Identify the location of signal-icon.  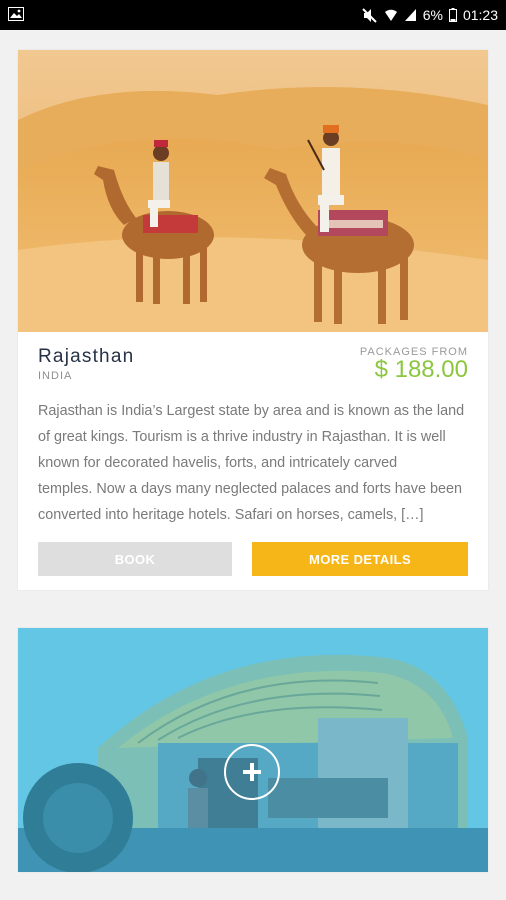
(410, 15).